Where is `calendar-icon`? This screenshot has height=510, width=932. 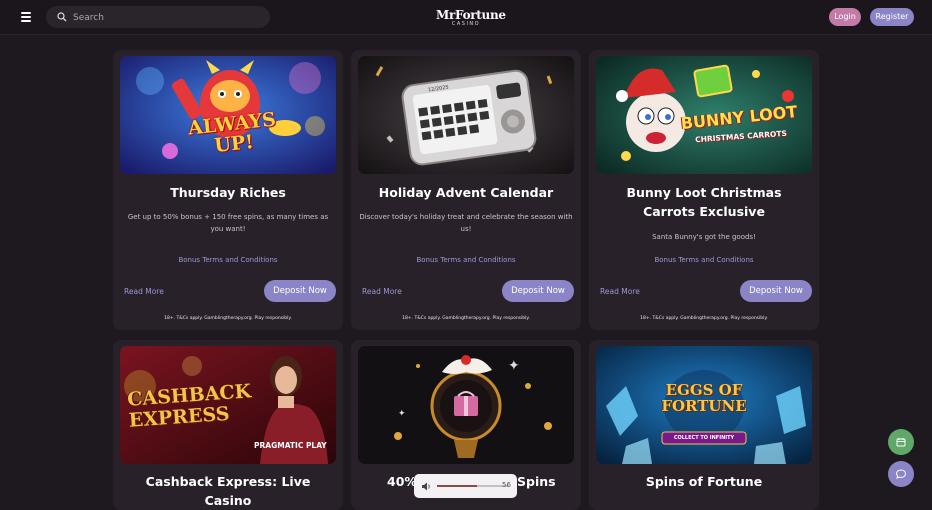
calendar-icon is located at coordinates (901, 442).